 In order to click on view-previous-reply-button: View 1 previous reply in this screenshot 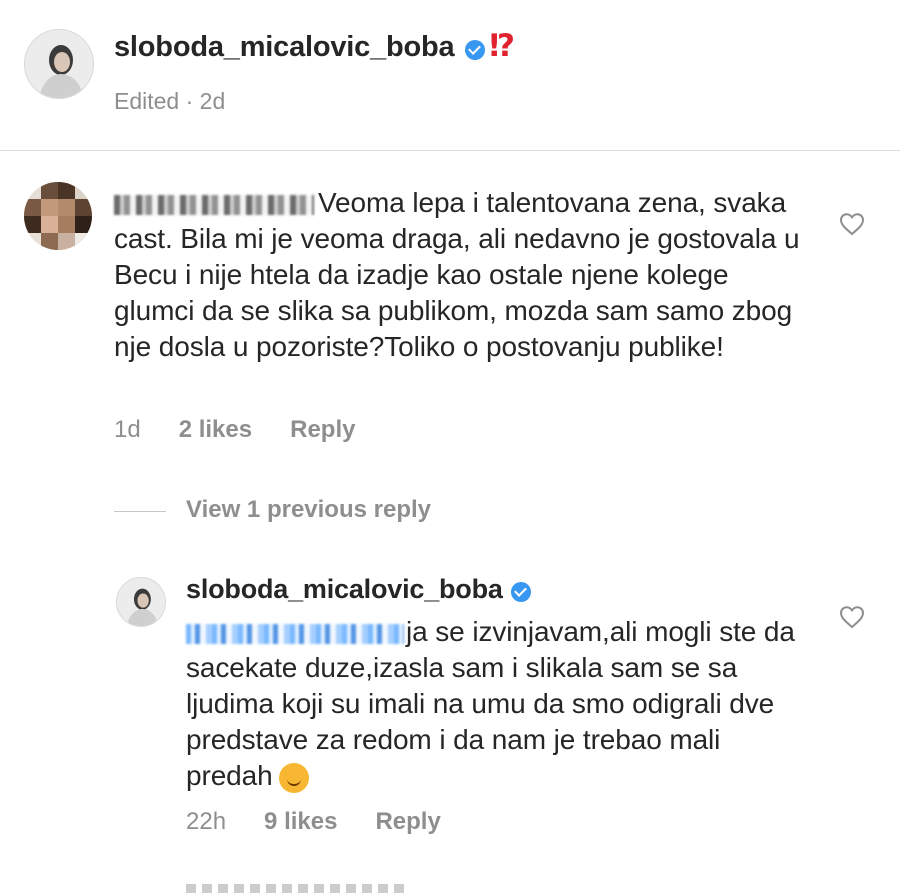, I will do `click(308, 510)`.